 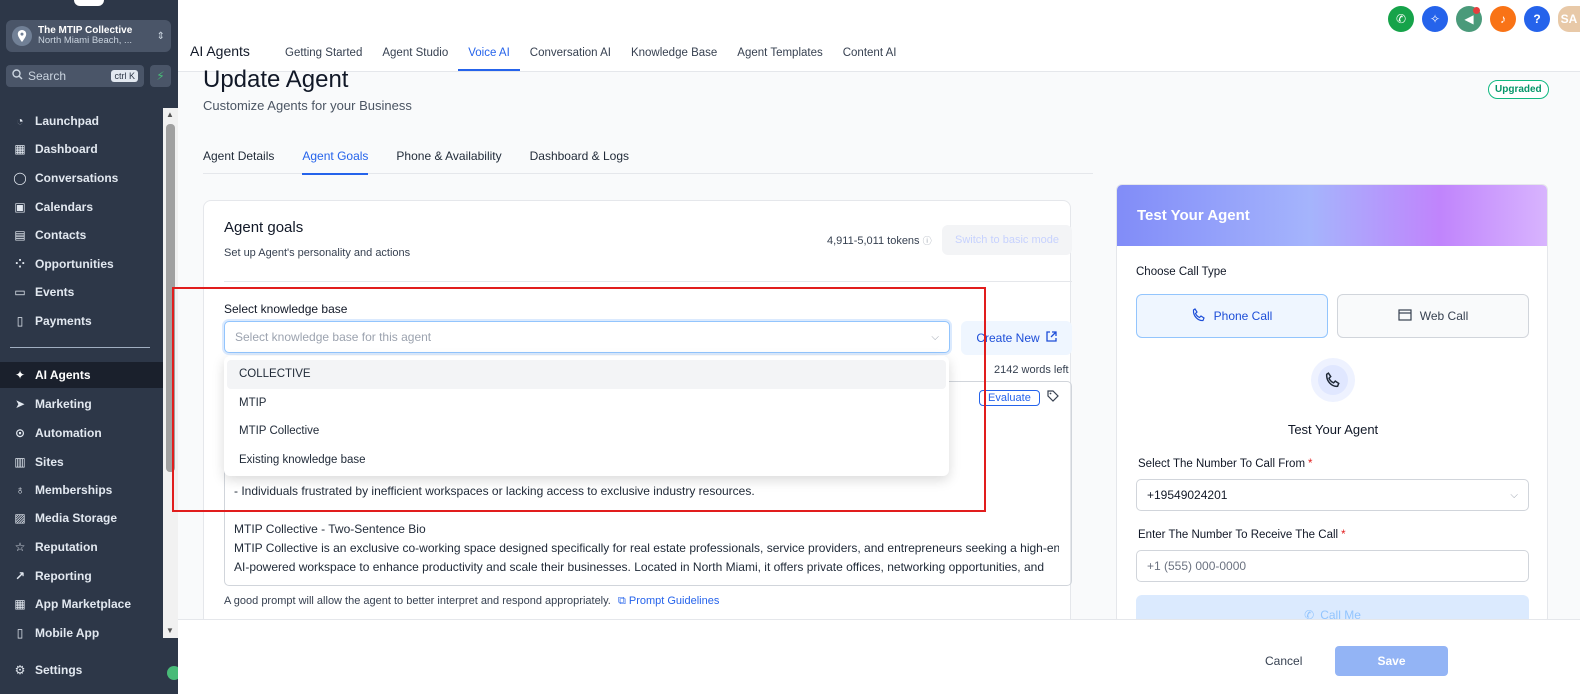 I want to click on phone-button: ✆, so click(x=1401, y=19).